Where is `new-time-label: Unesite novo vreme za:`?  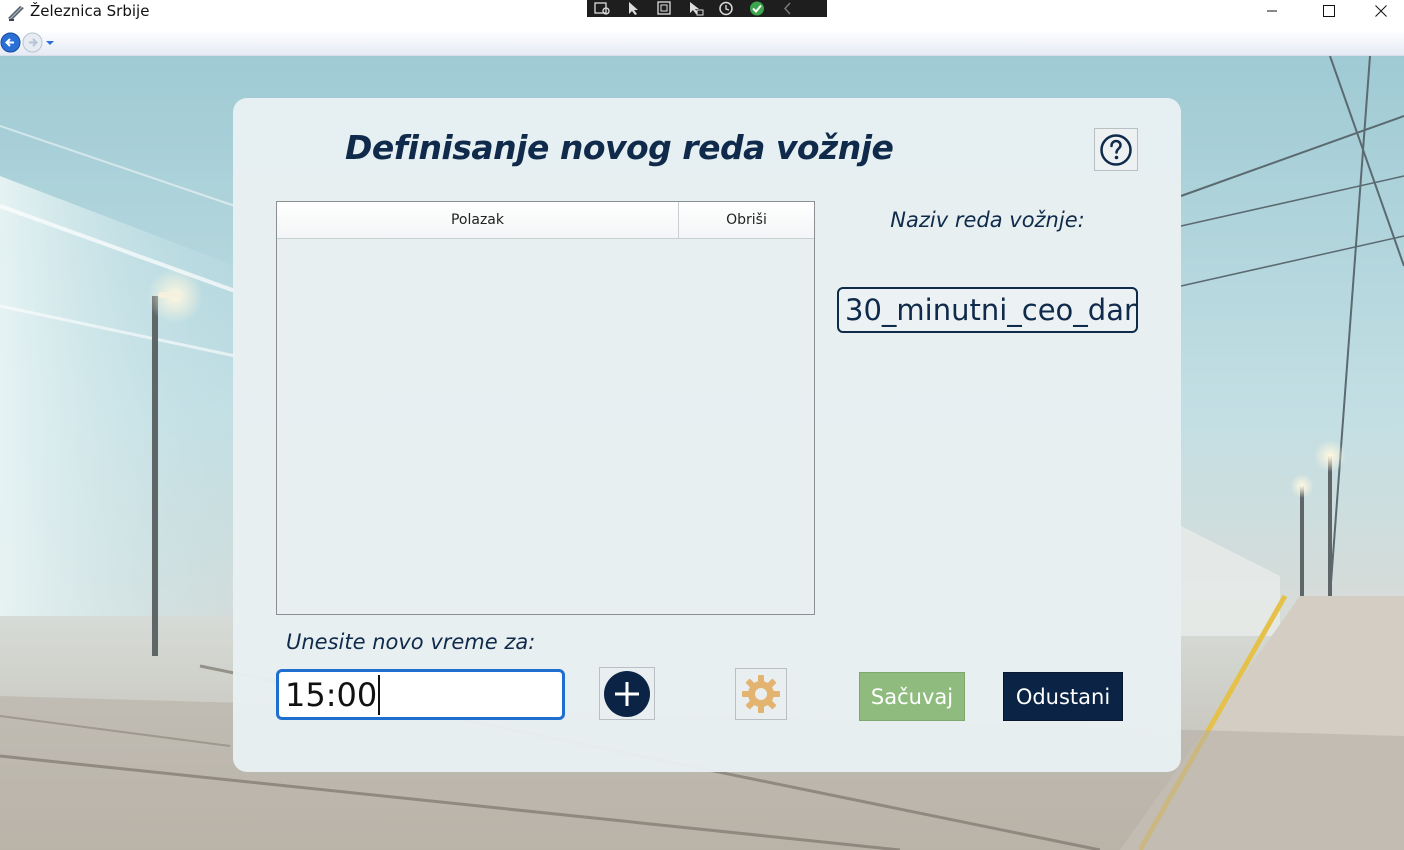
new-time-label: Unesite novo vreme za: is located at coordinates (411, 642).